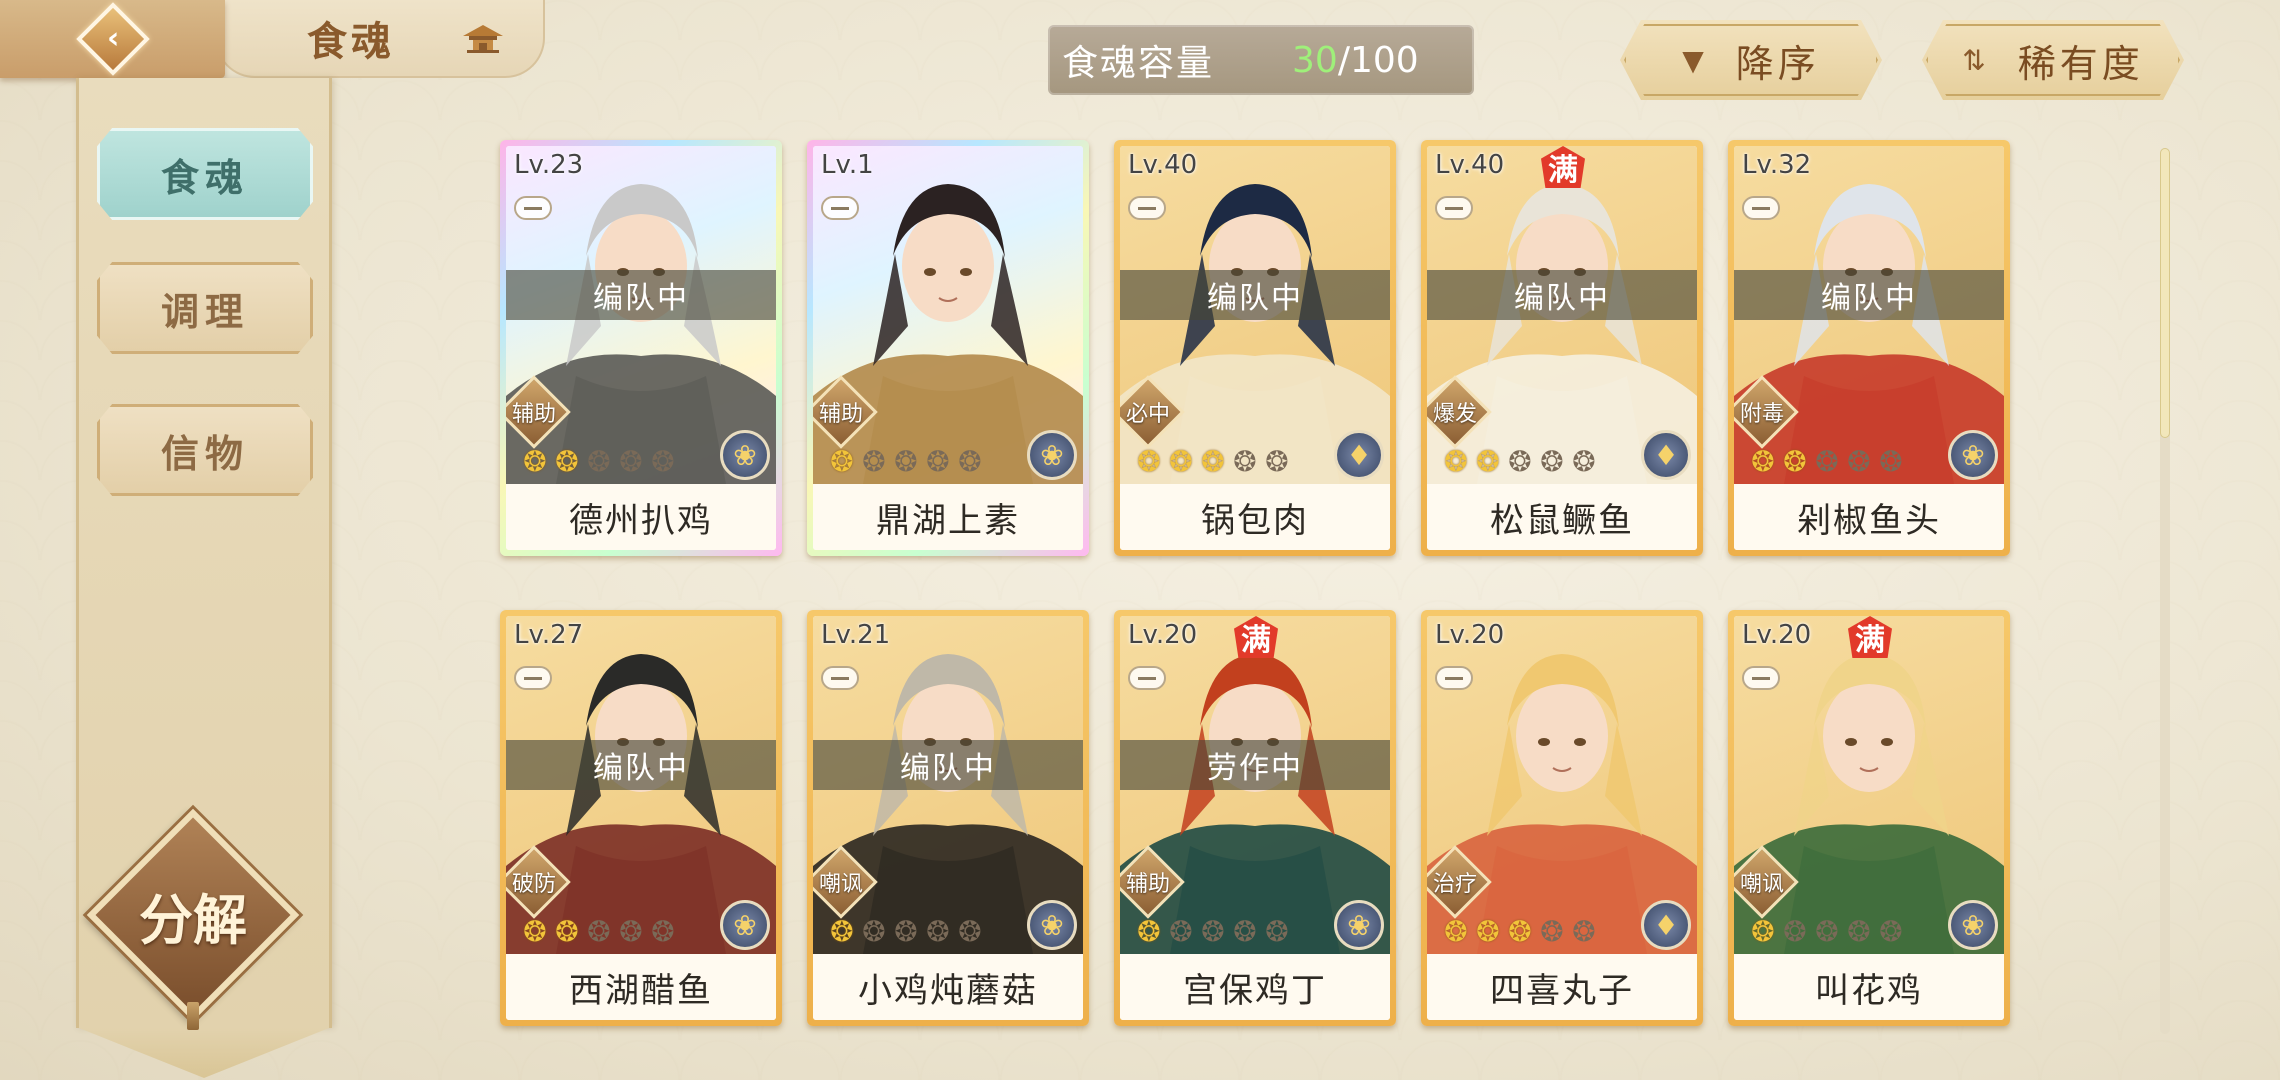 Image resolution: width=2280 pixels, height=1080 pixels. I want to click on food-soul-name: 锅包肉, so click(1255, 520).